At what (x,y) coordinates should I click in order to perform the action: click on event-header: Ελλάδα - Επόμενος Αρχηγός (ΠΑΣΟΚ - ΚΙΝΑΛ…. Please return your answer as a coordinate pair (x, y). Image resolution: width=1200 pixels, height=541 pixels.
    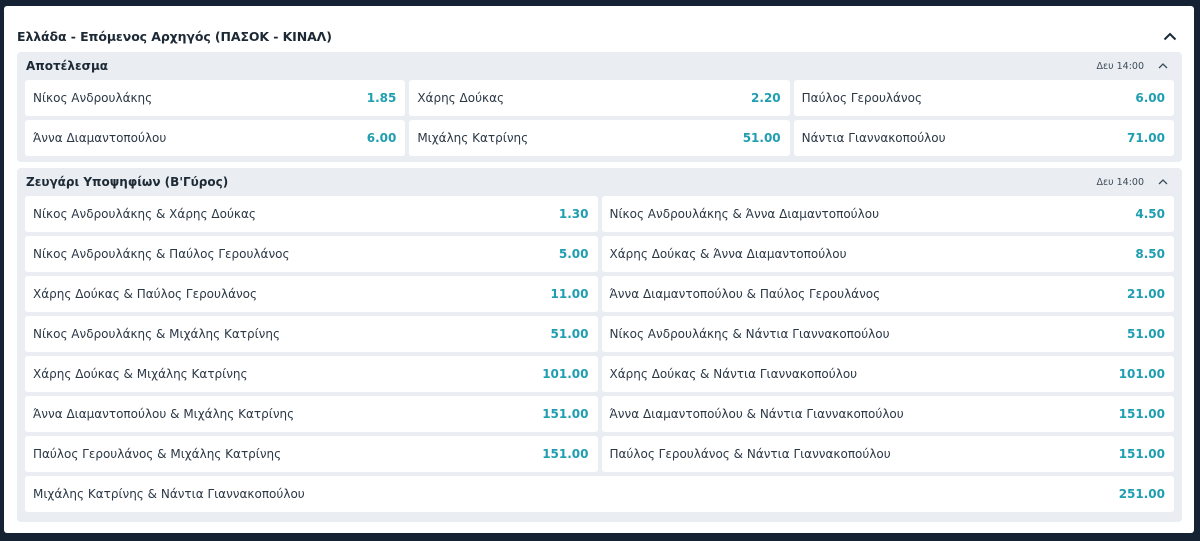
    Looking at the image, I should click on (599, 36).